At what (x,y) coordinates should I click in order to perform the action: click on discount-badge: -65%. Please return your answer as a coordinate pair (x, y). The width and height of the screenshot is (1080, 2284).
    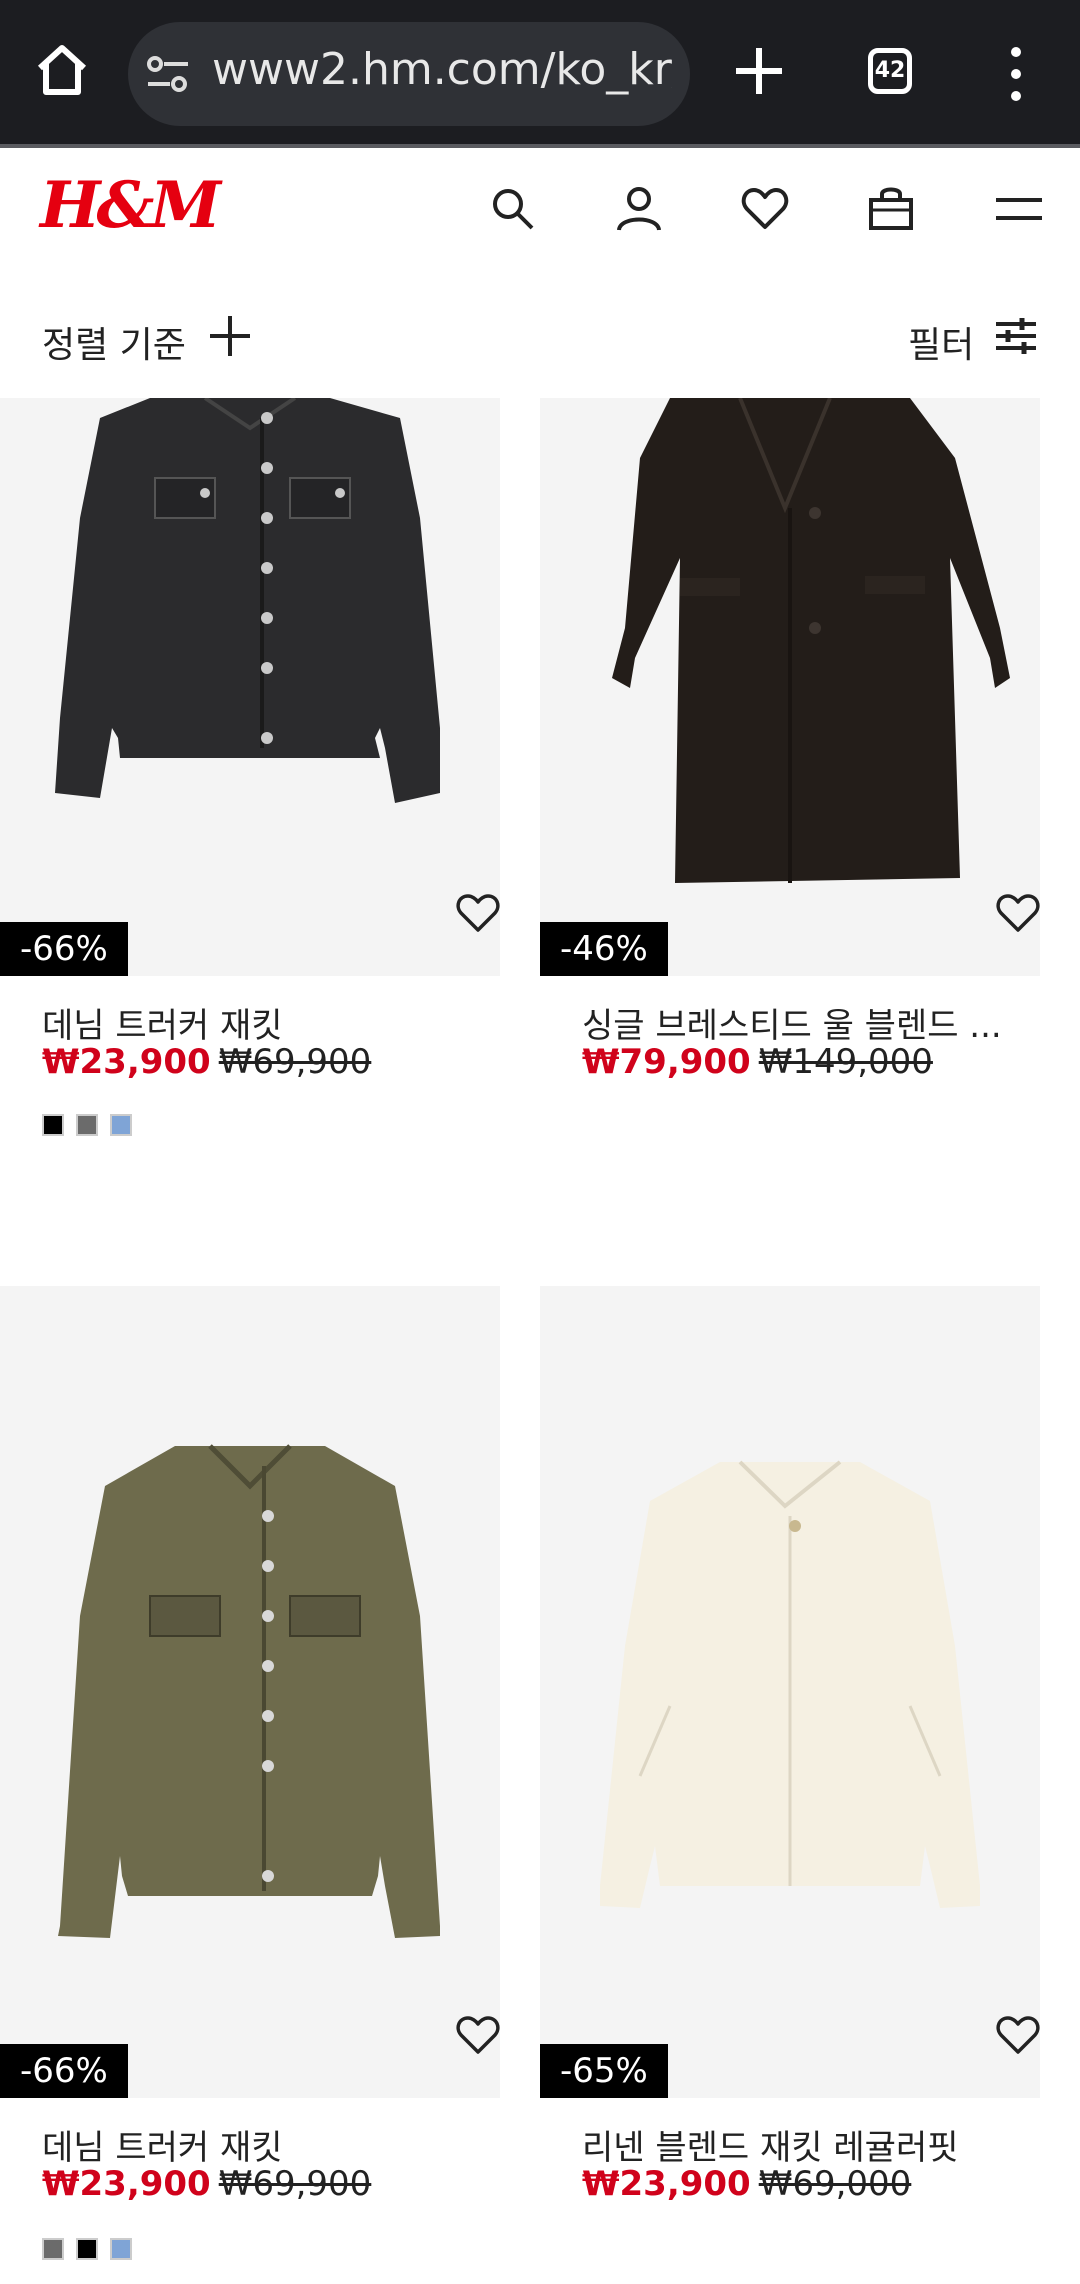
    Looking at the image, I should click on (604, 2071).